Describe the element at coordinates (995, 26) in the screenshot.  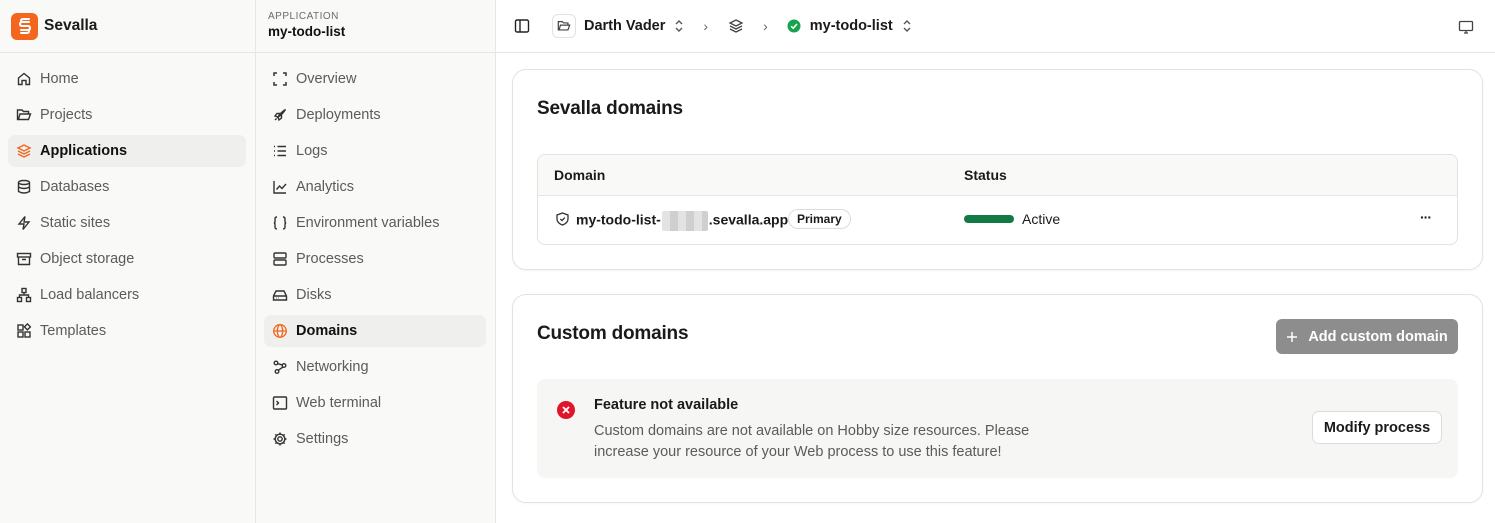
I see `topbar: Darth Vader › › my-todo-list` at that location.